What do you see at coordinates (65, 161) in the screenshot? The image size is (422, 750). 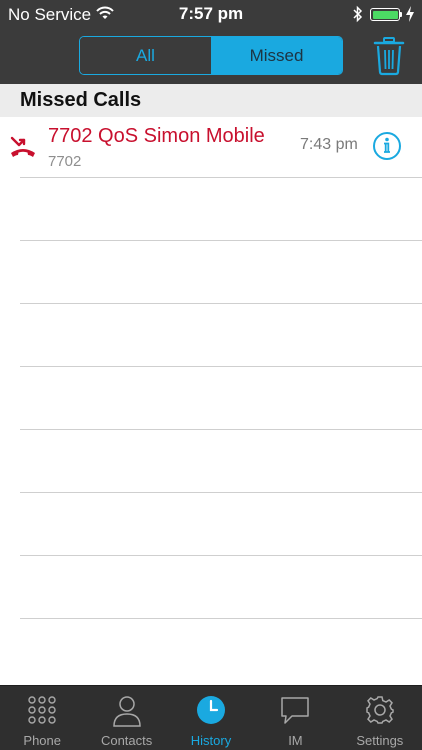 I see `caller-number: 7702` at bounding box center [65, 161].